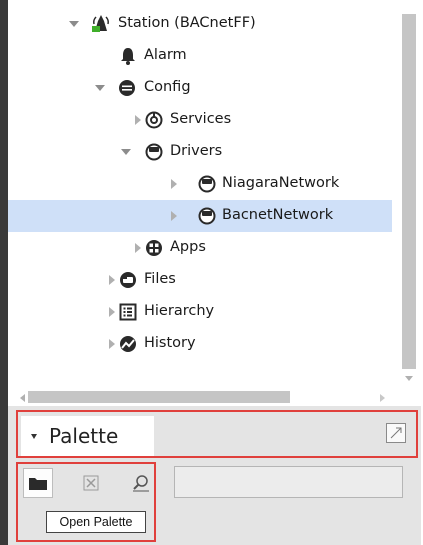  What do you see at coordinates (154, 152) in the screenshot?
I see `drivers-icon` at bounding box center [154, 152].